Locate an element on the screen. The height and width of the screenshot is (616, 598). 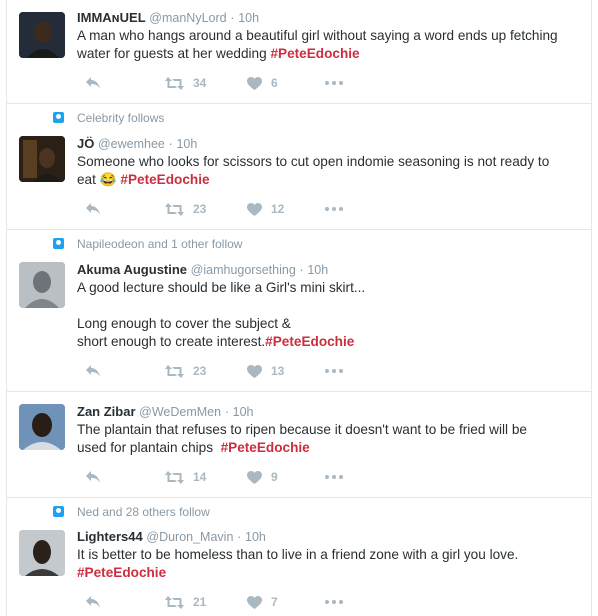
like-button: 13 is located at coordinates (265, 371).